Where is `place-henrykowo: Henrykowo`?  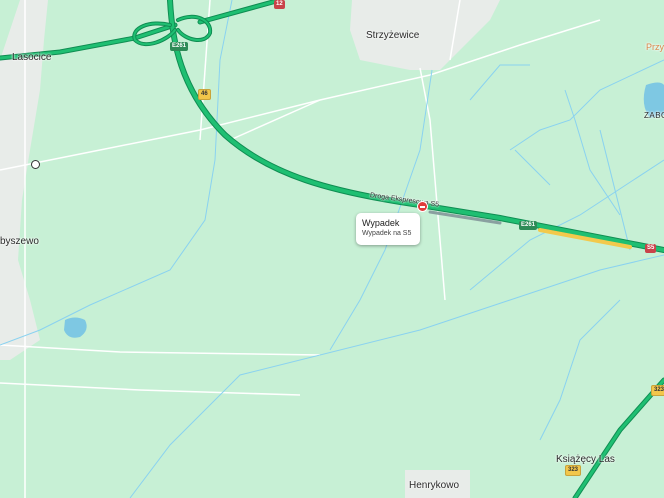
place-henrykowo: Henrykowo is located at coordinates (434, 485).